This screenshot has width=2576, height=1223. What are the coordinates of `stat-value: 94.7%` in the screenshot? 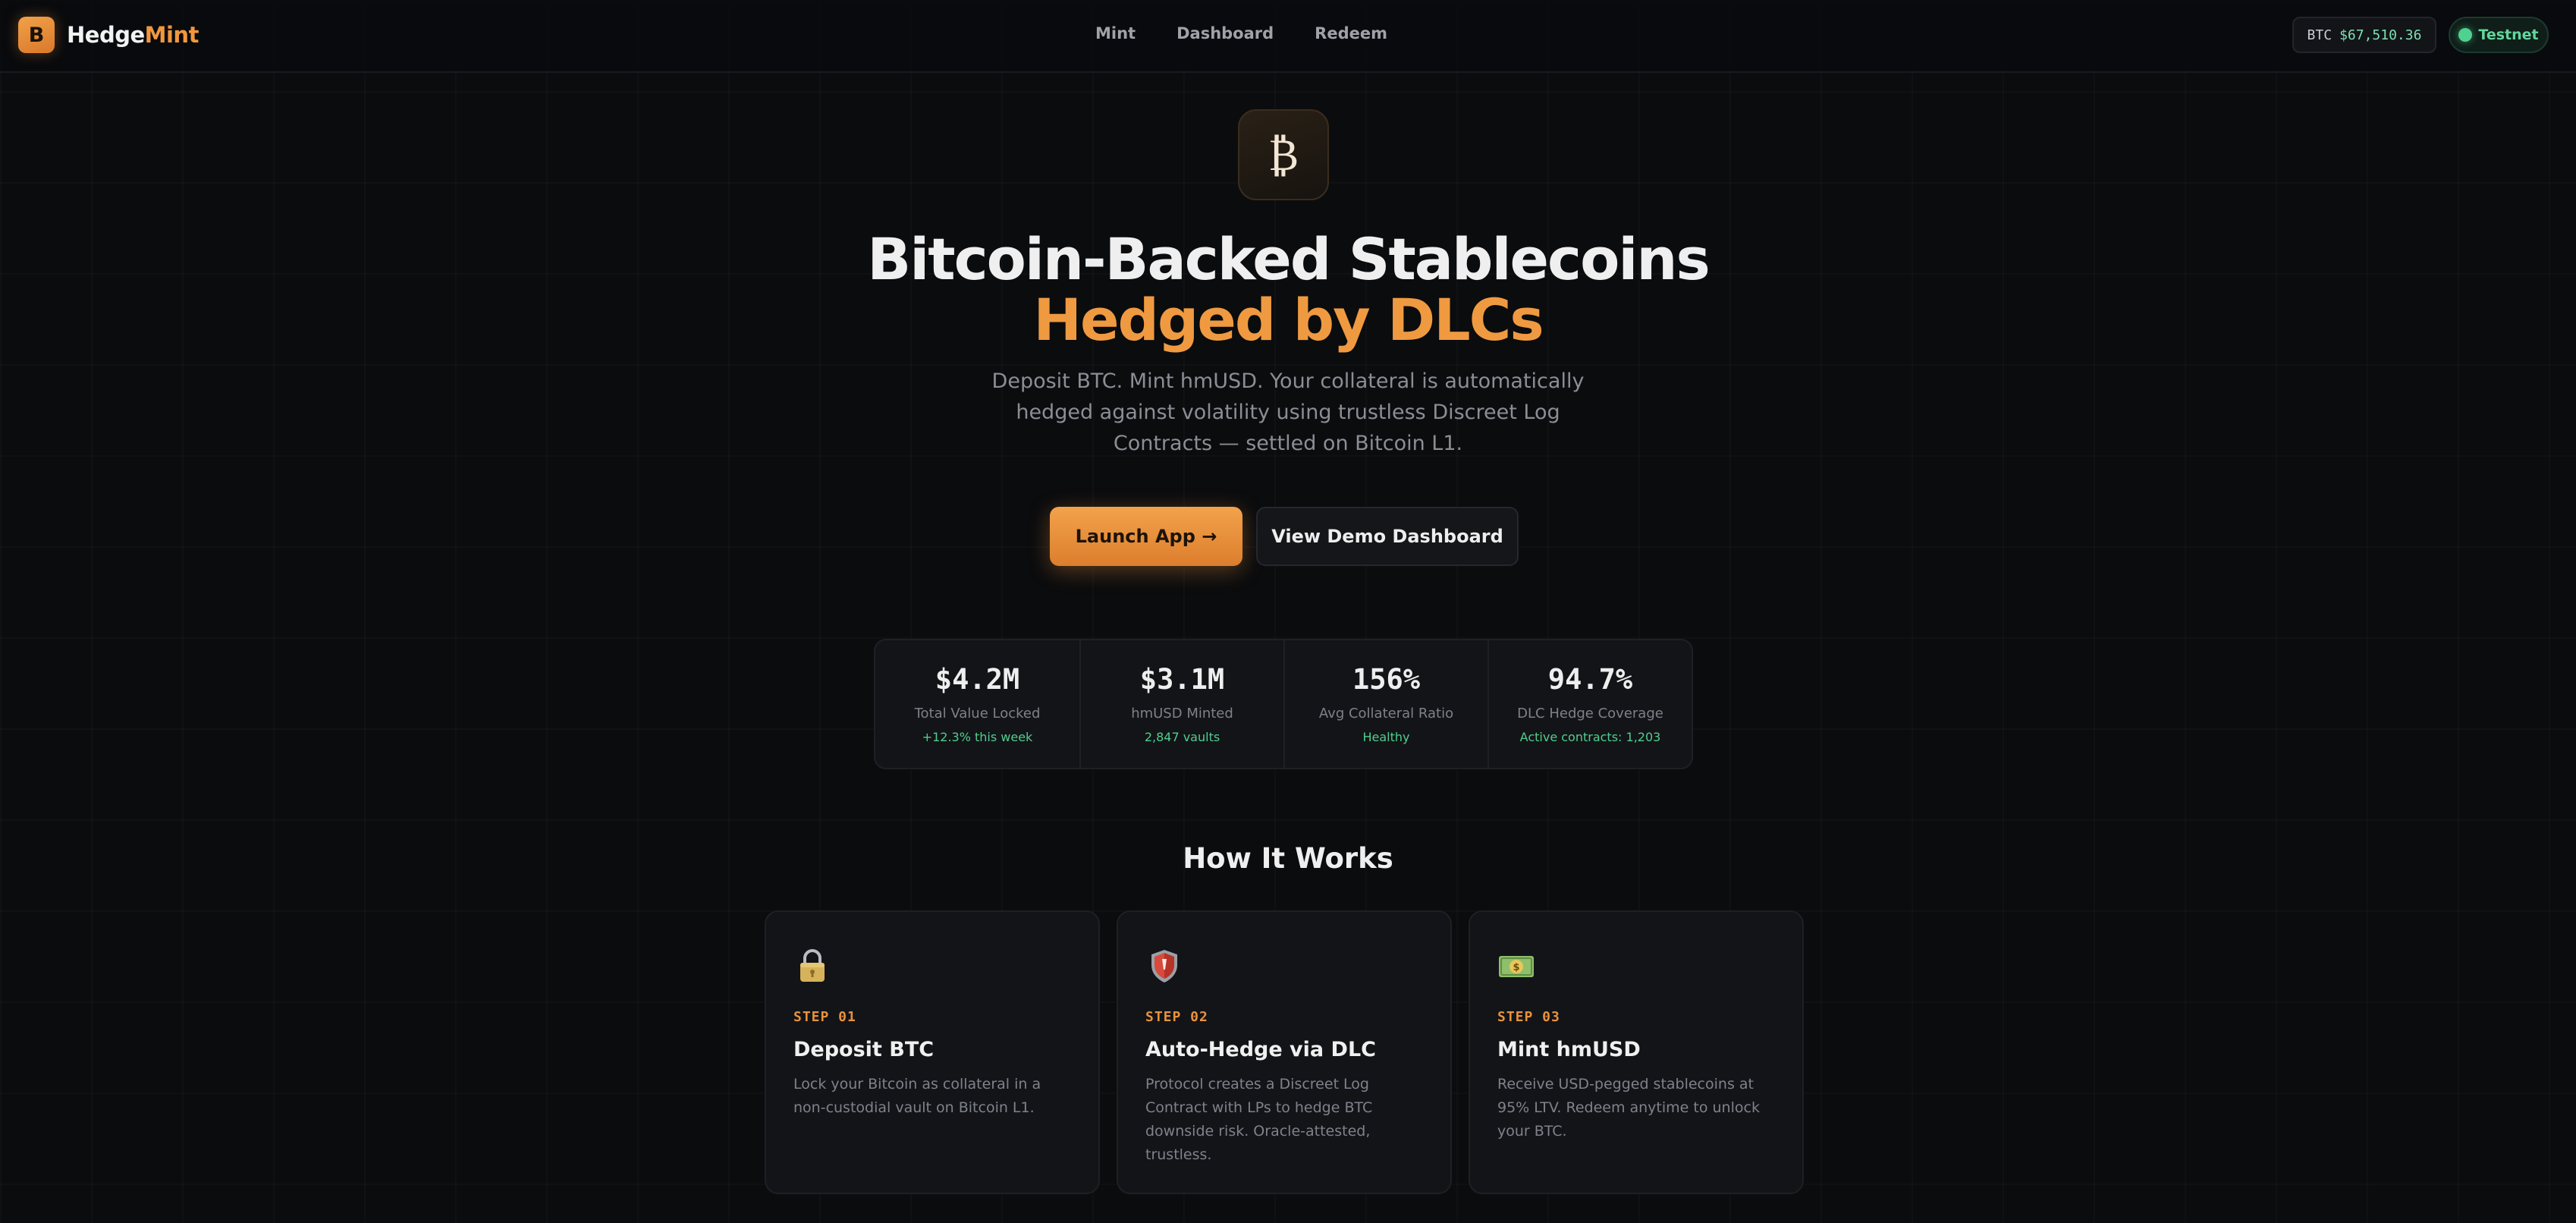 It's located at (1590, 679).